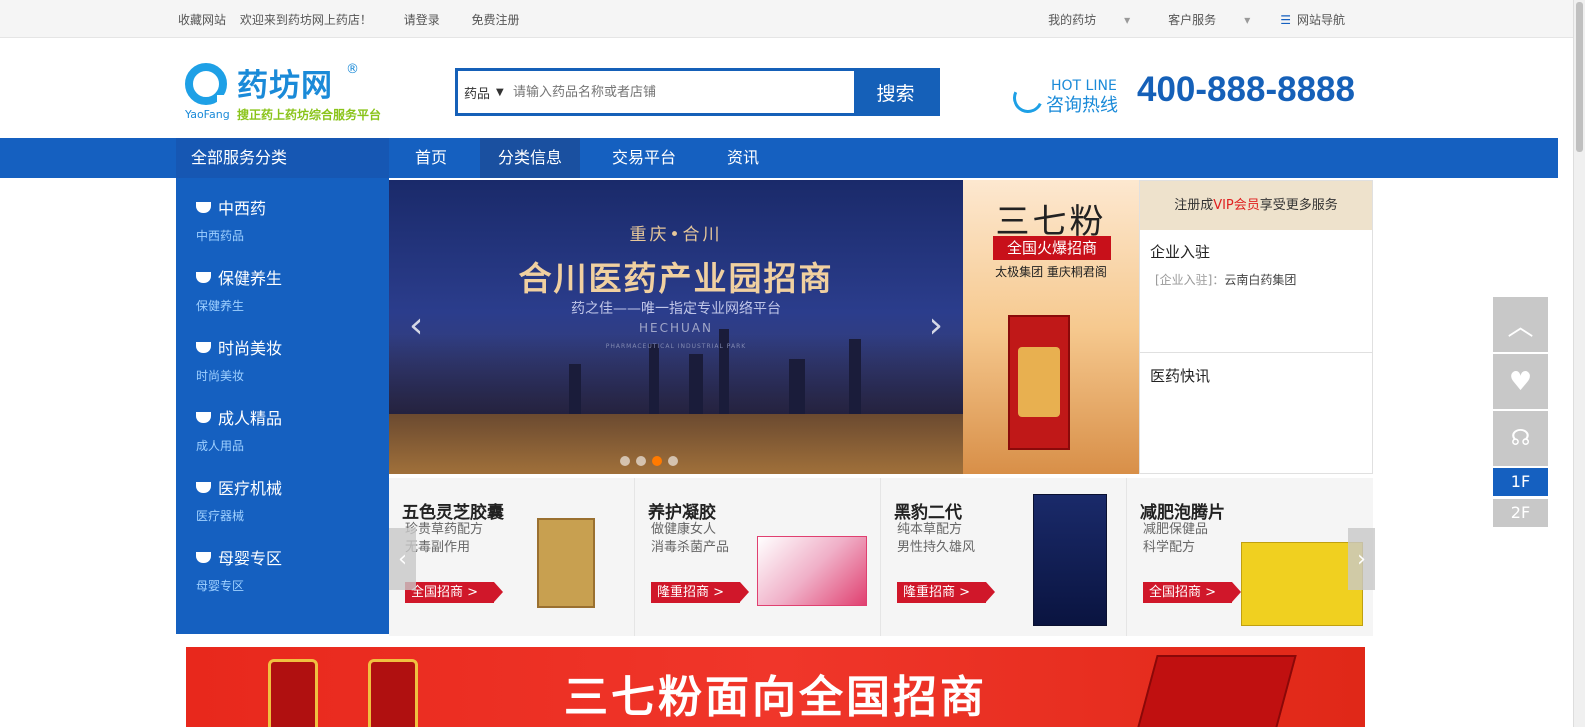 The image size is (1585, 727). I want to click on enterprise-entry: [企业入驻]：云南白药集团, so click(1256, 279).